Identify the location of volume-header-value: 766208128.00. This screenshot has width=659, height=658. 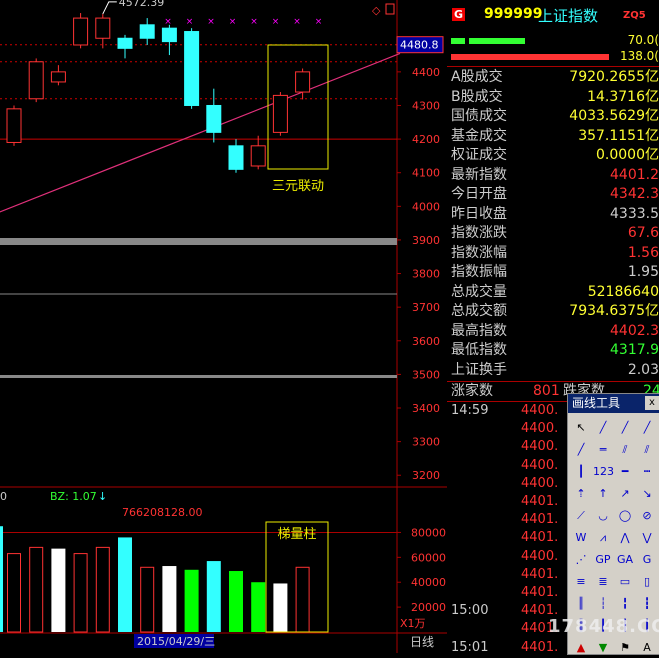
(162, 512).